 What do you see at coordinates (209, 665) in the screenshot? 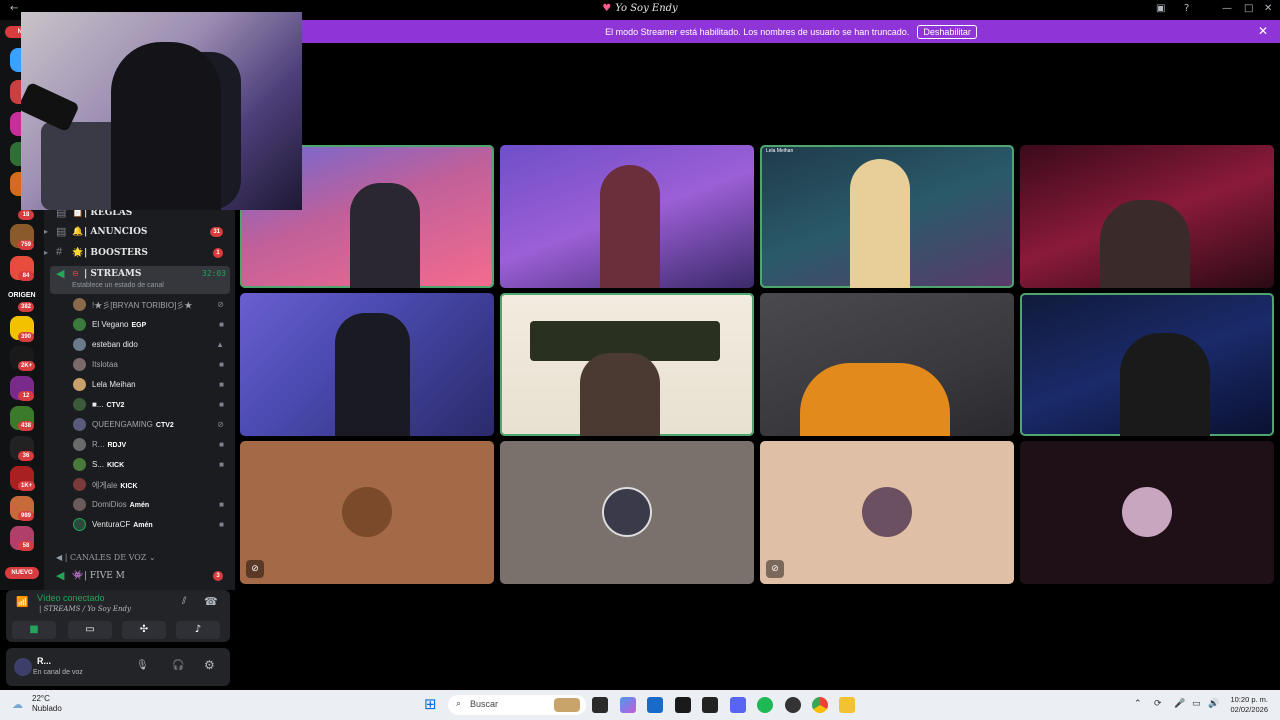
I see `settings-gear-icon: ⚙` at bounding box center [209, 665].